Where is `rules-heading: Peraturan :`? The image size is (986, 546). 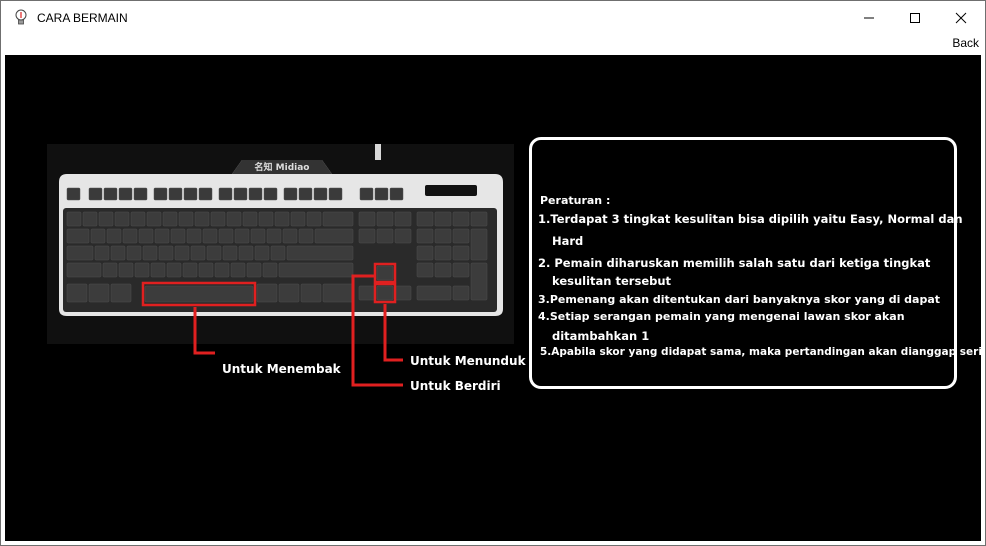
rules-heading: Peraturan : is located at coordinates (575, 200).